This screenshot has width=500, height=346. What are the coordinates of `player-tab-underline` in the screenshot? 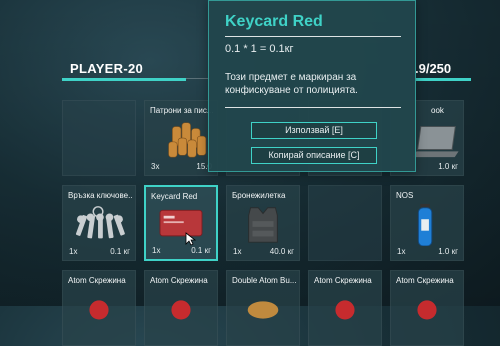 It's located at (124, 79).